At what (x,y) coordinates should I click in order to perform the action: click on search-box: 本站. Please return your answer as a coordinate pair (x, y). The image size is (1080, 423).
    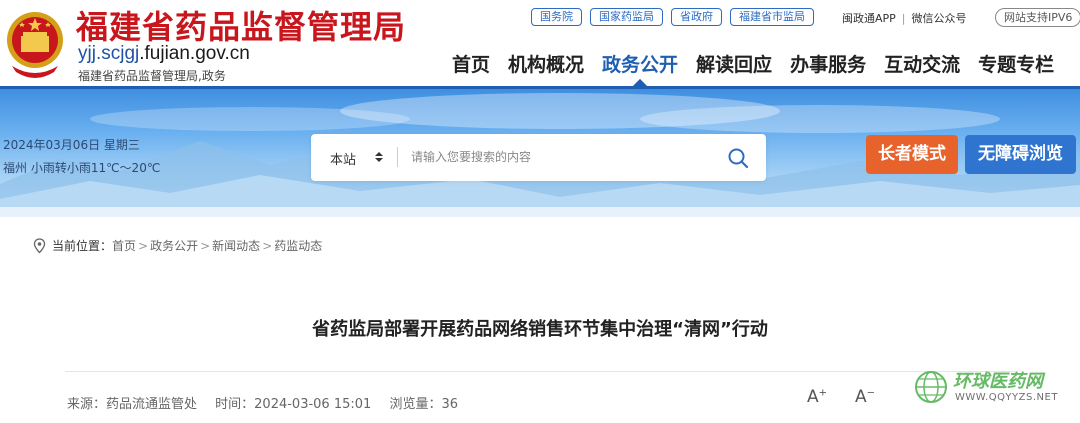
    Looking at the image, I should click on (538, 157).